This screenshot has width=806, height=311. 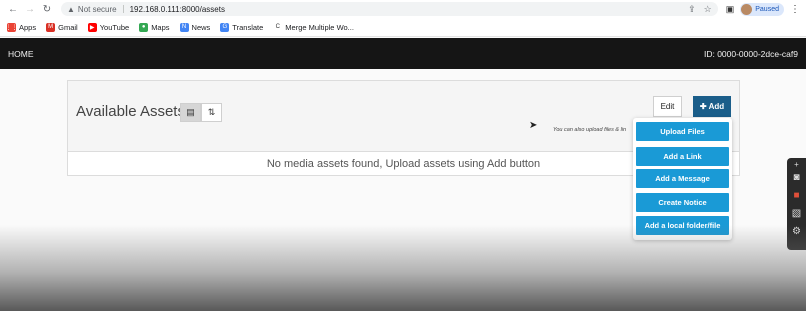 I want to click on bookmark-item: ● Maps, so click(x=154, y=27).